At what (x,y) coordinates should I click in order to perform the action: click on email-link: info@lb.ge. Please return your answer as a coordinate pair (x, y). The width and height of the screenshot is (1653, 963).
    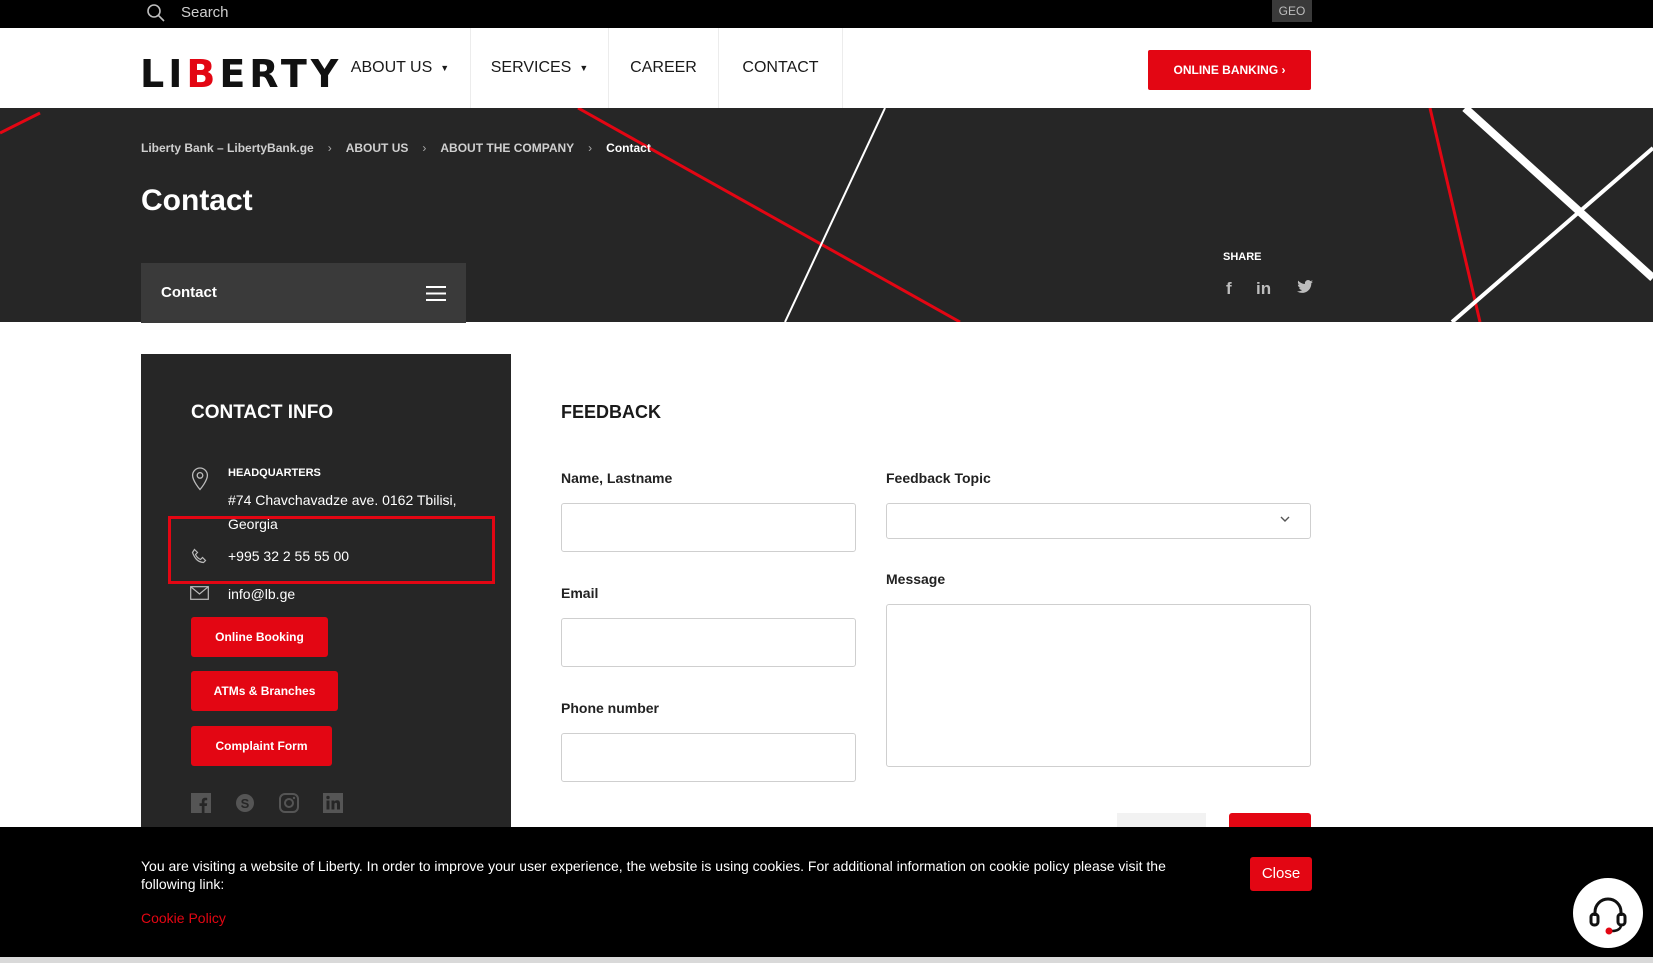
    Looking at the image, I should click on (261, 594).